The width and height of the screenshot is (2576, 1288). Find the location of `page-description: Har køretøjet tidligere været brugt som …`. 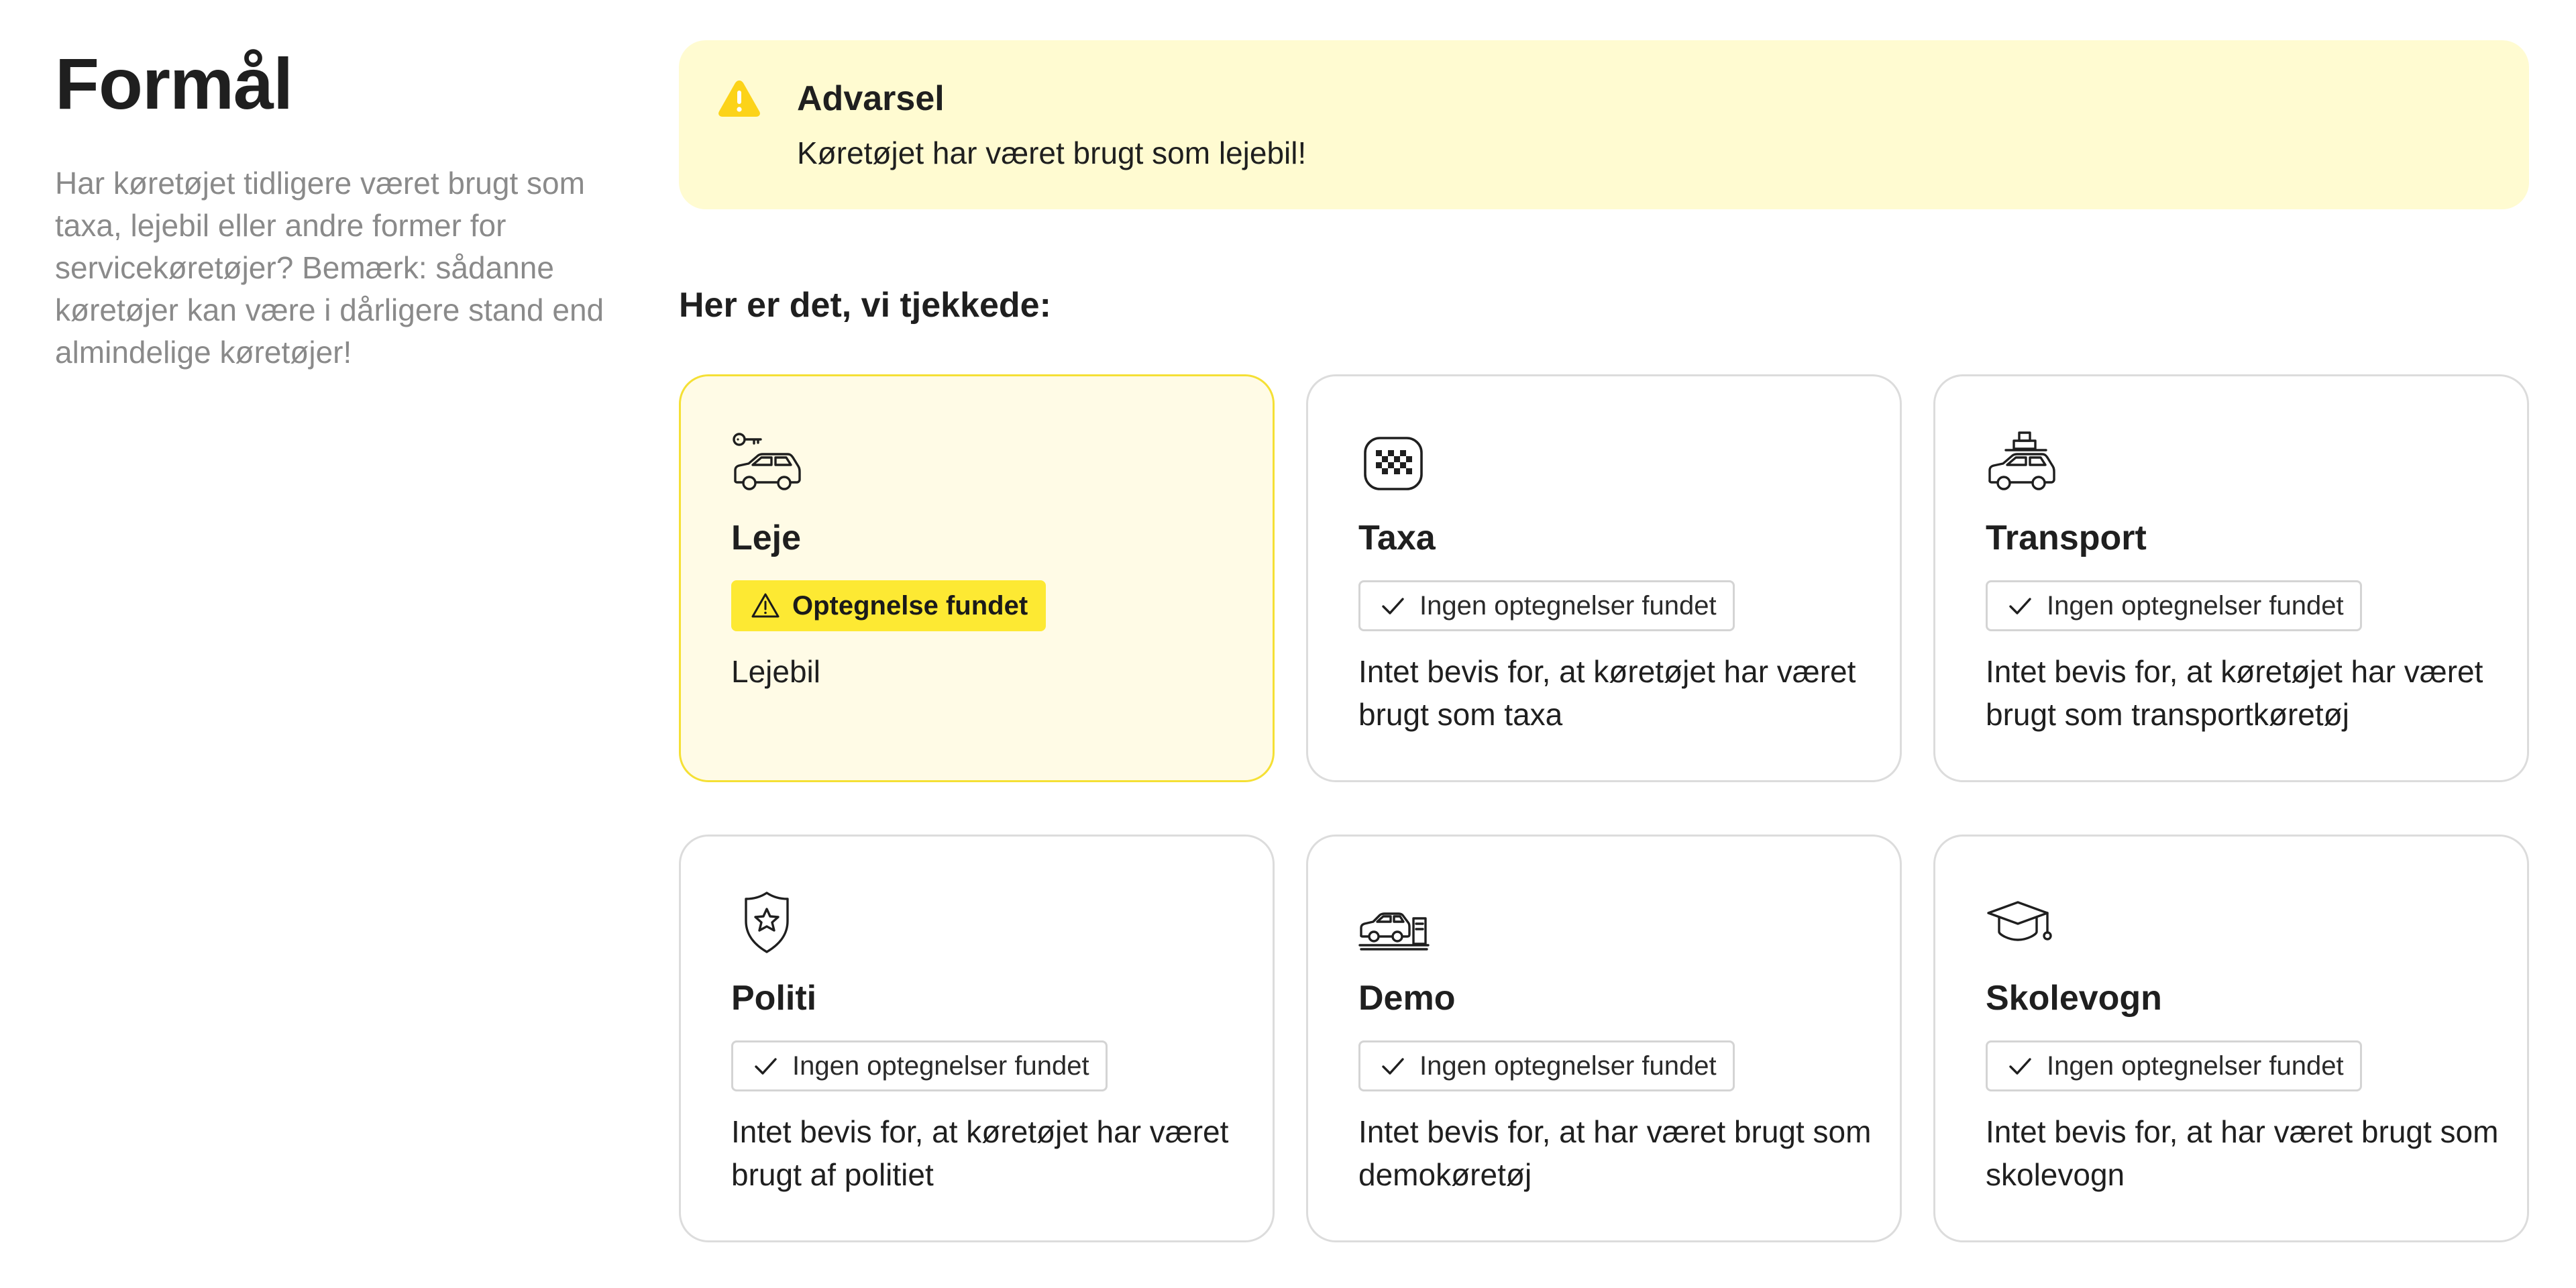

page-description: Har køretøjet tidligere været brugt som … is located at coordinates (329, 268).